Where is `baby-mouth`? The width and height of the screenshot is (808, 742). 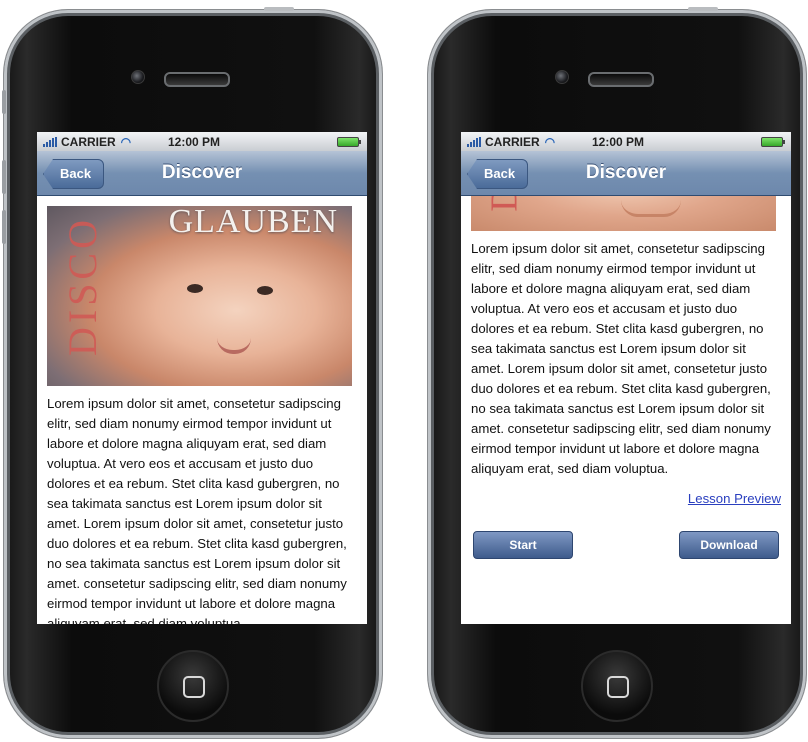 baby-mouth is located at coordinates (234, 346).